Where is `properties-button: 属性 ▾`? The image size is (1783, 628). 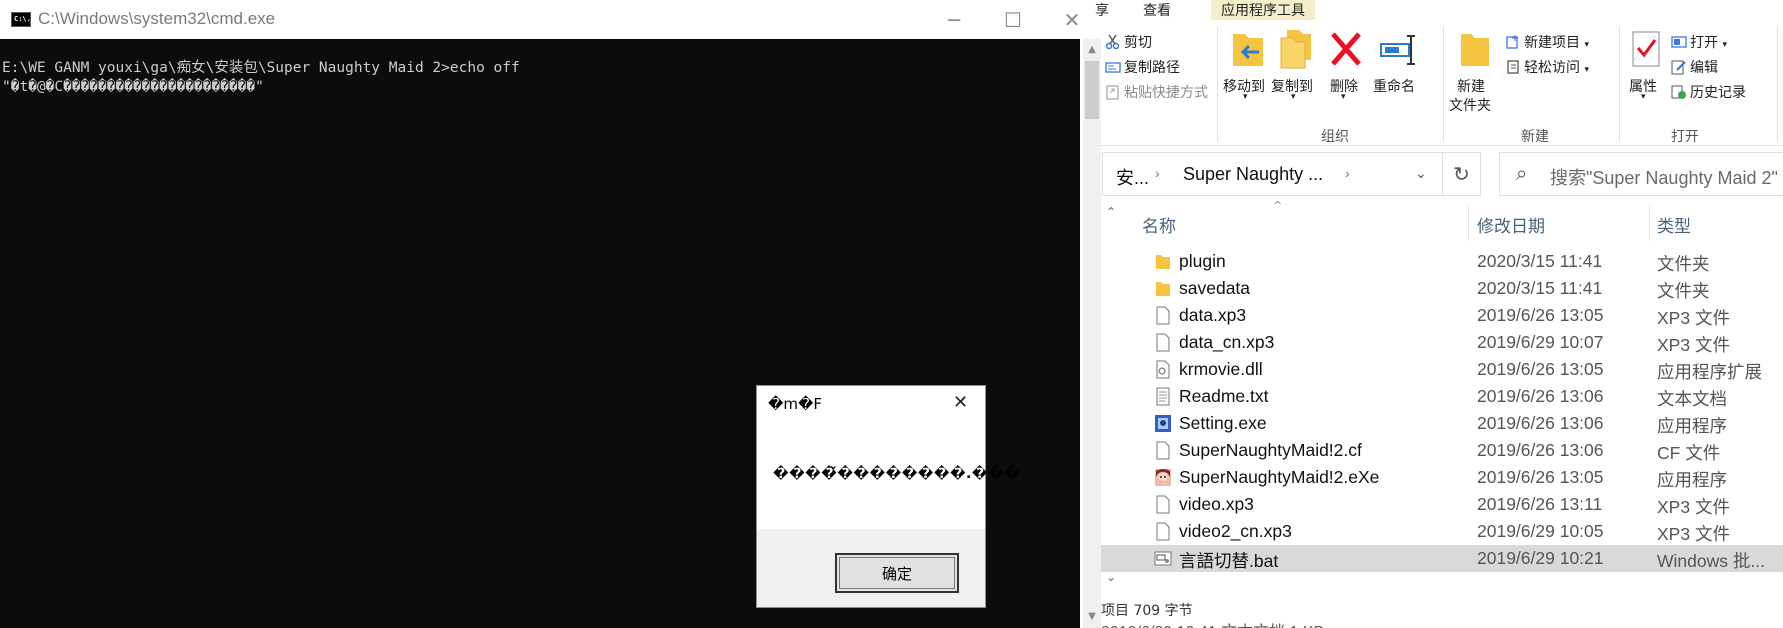 properties-button: 属性 ▾ is located at coordinates (1647, 75).